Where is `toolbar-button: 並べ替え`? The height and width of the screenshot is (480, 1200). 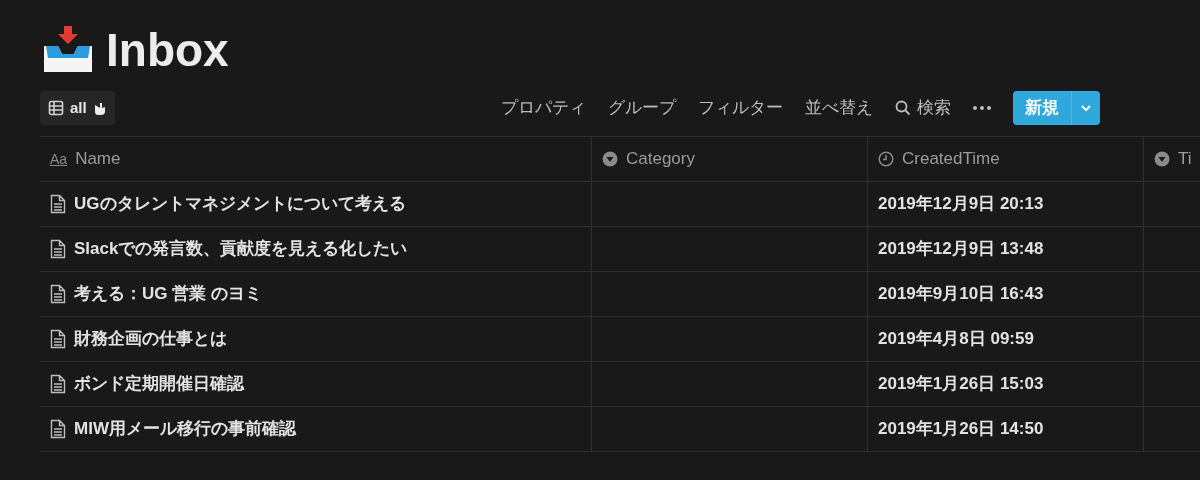
toolbar-button: 並べ替え is located at coordinates (839, 108).